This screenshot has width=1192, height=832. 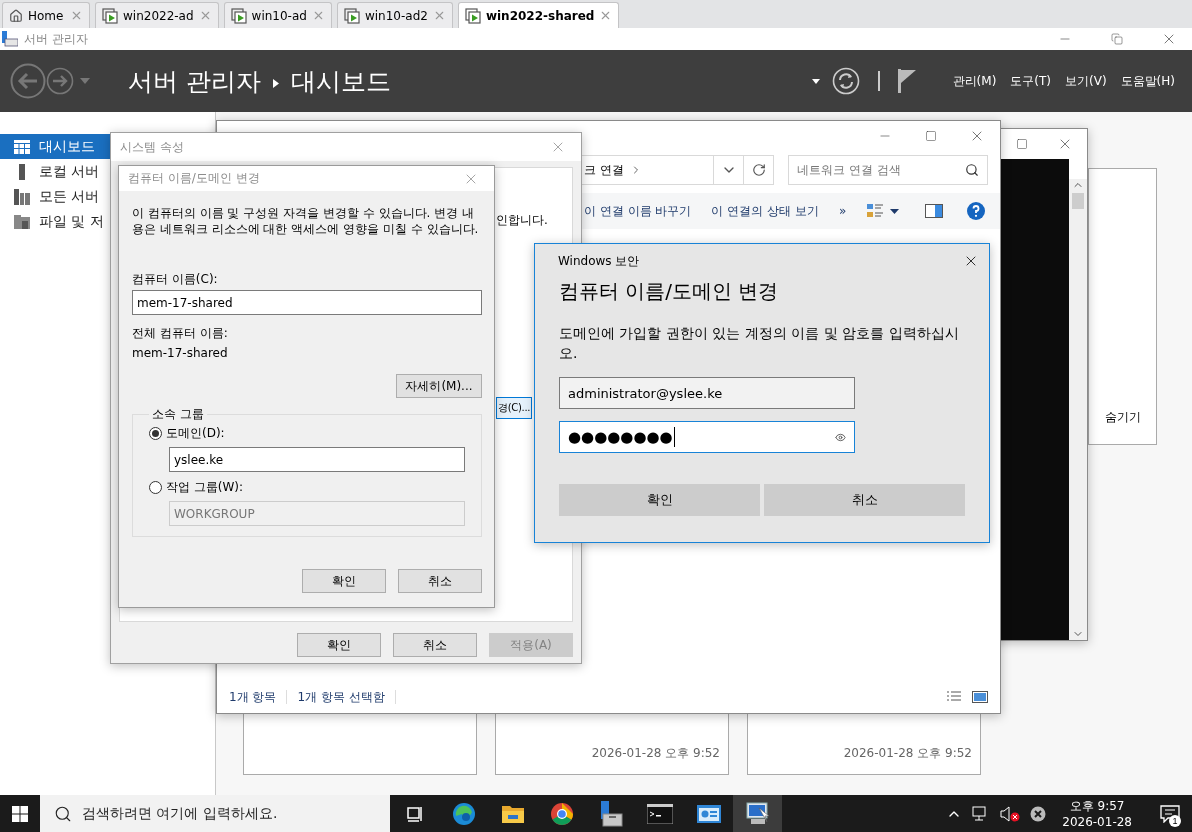 I want to click on password-field: ●●●●●●●●, so click(x=707, y=437).